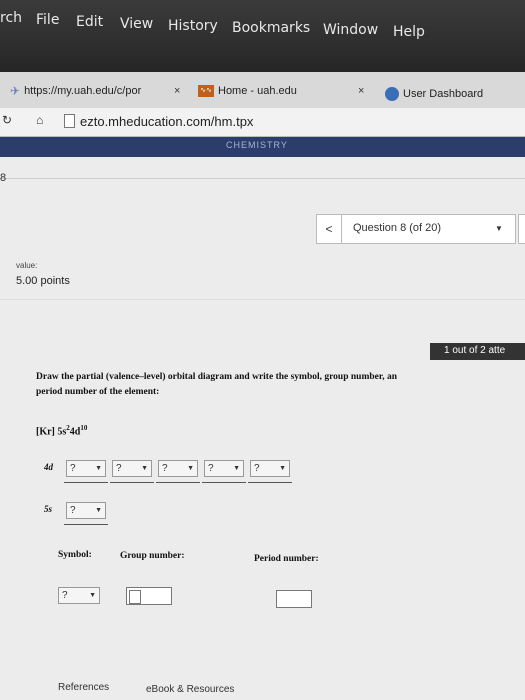 The height and width of the screenshot is (700, 525). What do you see at coordinates (75, 555) in the screenshot?
I see `symbol-label: Symbol:` at bounding box center [75, 555].